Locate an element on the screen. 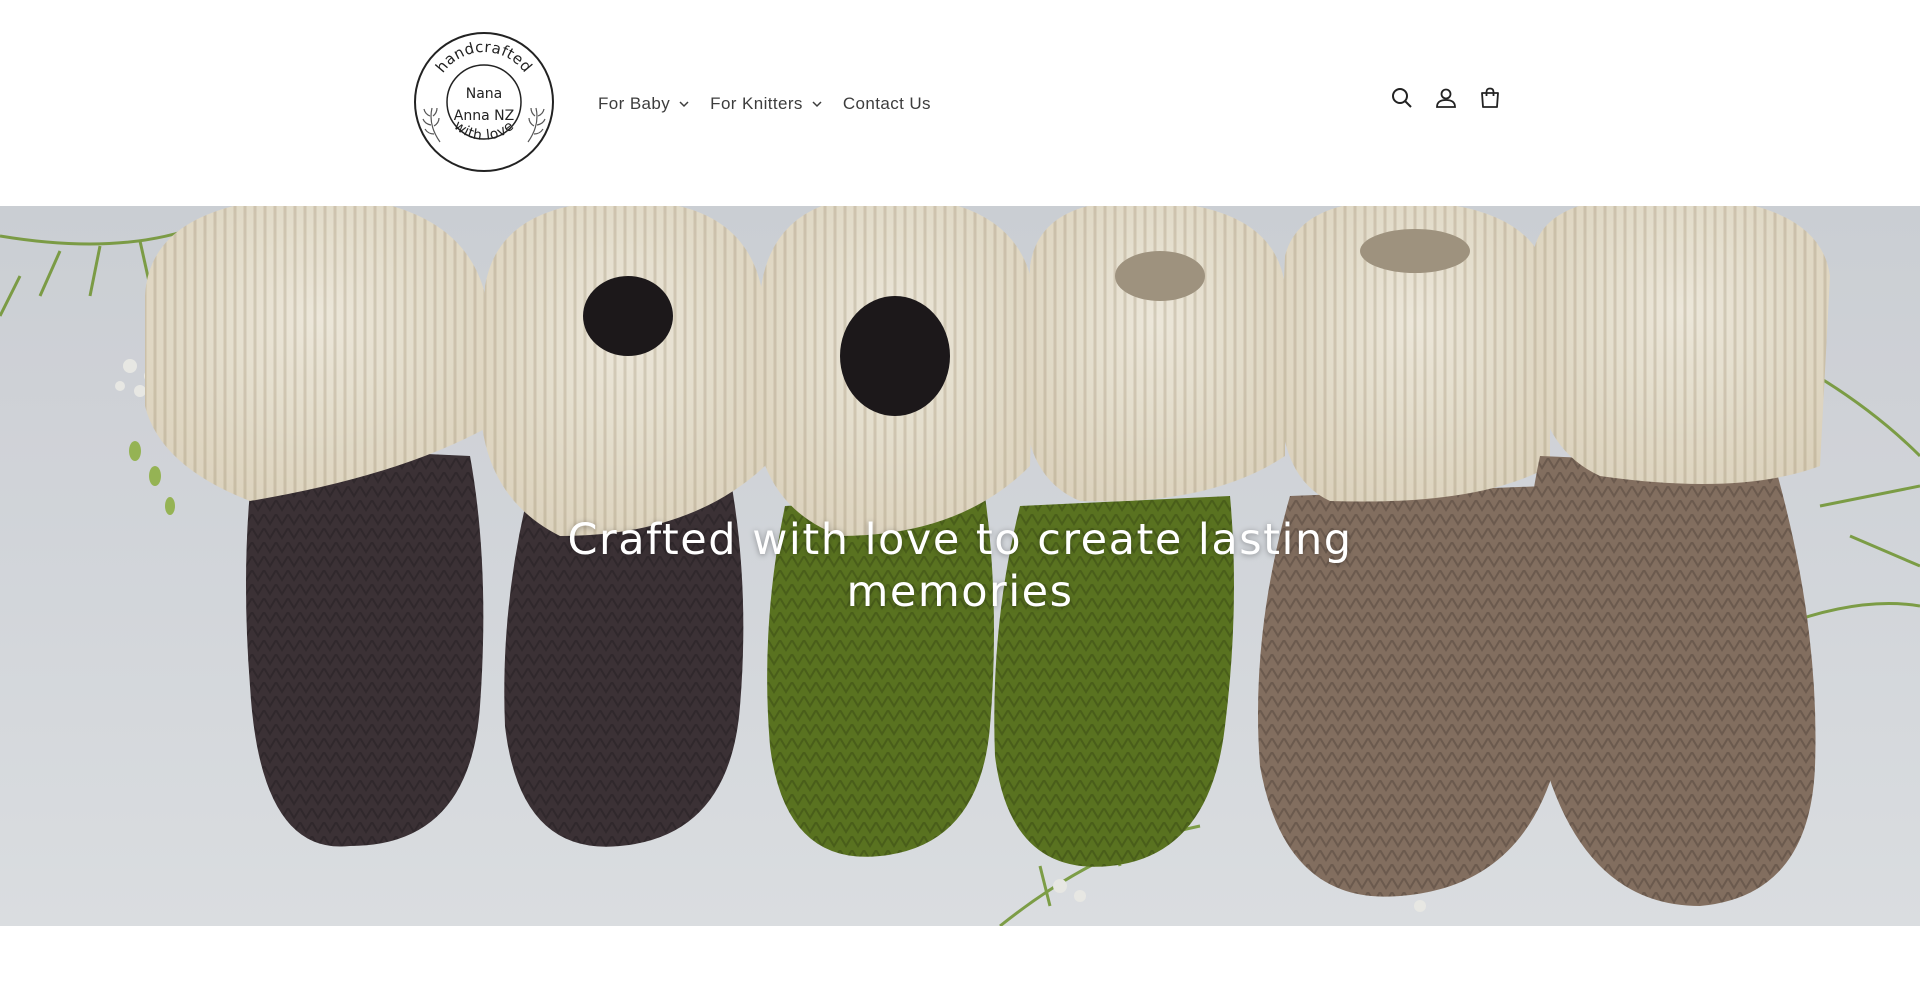 Image resolution: width=1920 pixels, height=993 pixels. search-button is located at coordinates (1402, 98).